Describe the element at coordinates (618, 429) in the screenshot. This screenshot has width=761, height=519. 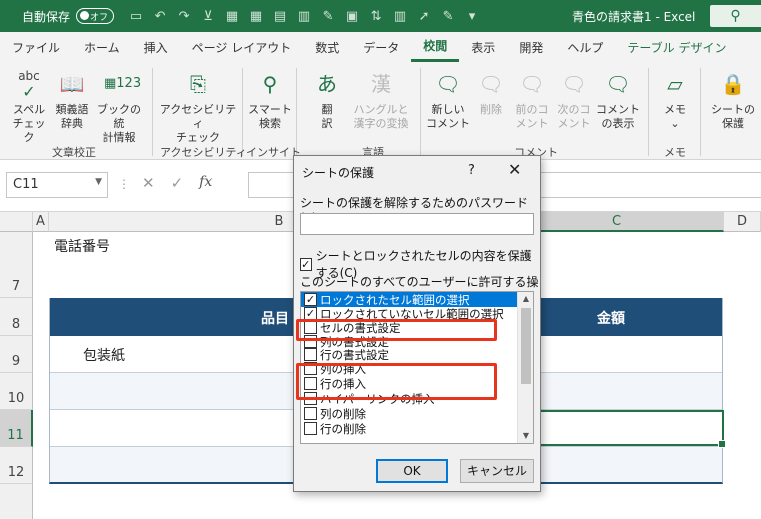
I see `active-cell-c11` at that location.